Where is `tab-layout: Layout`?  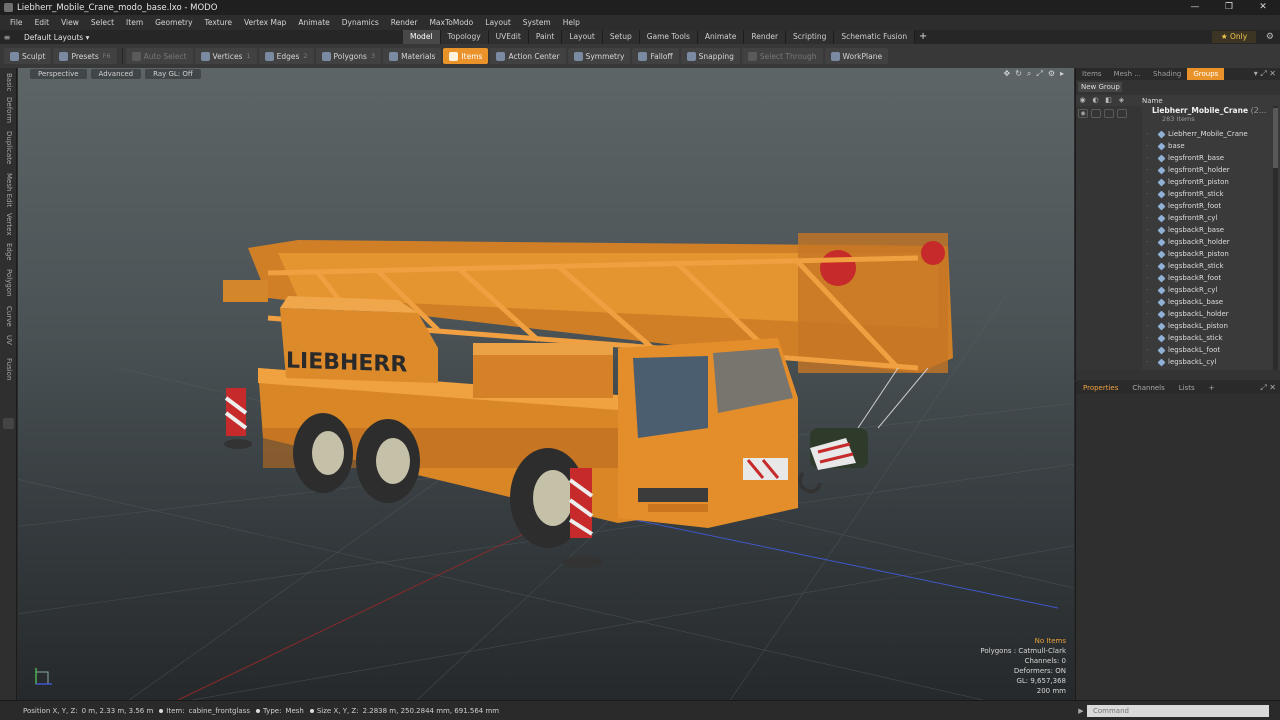 tab-layout: Layout is located at coordinates (582, 37).